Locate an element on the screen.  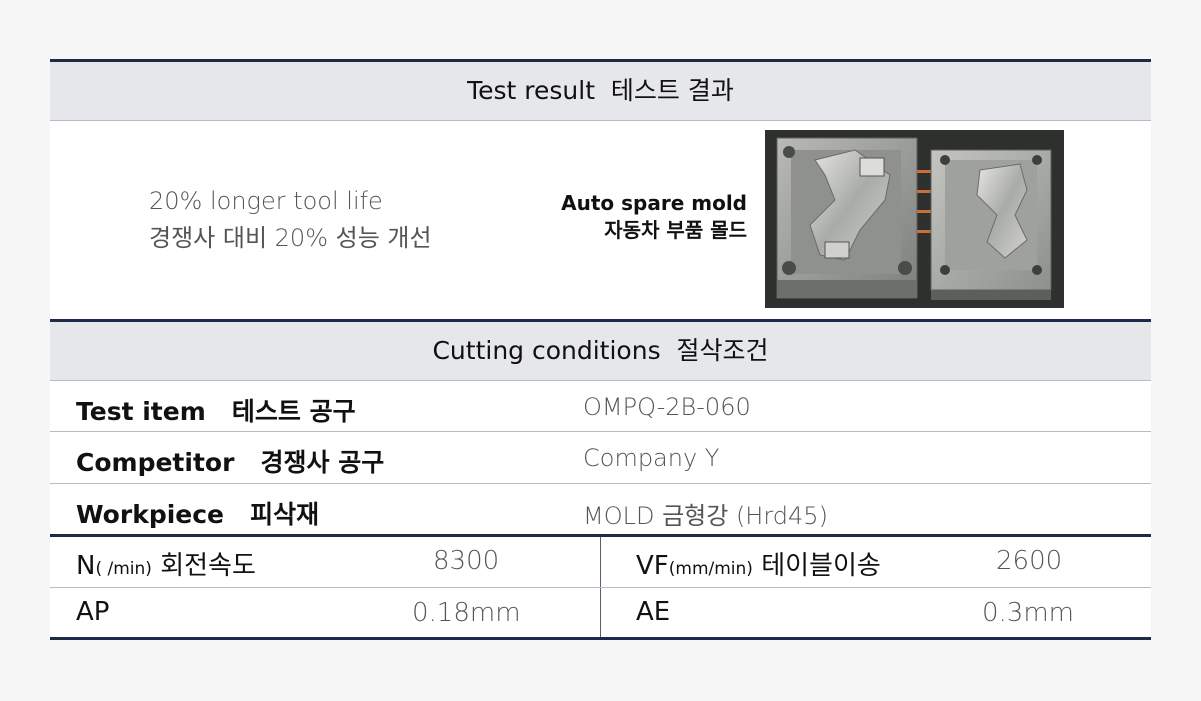
result-line-en: 20% longer tool life is located at coordinates (266, 201).